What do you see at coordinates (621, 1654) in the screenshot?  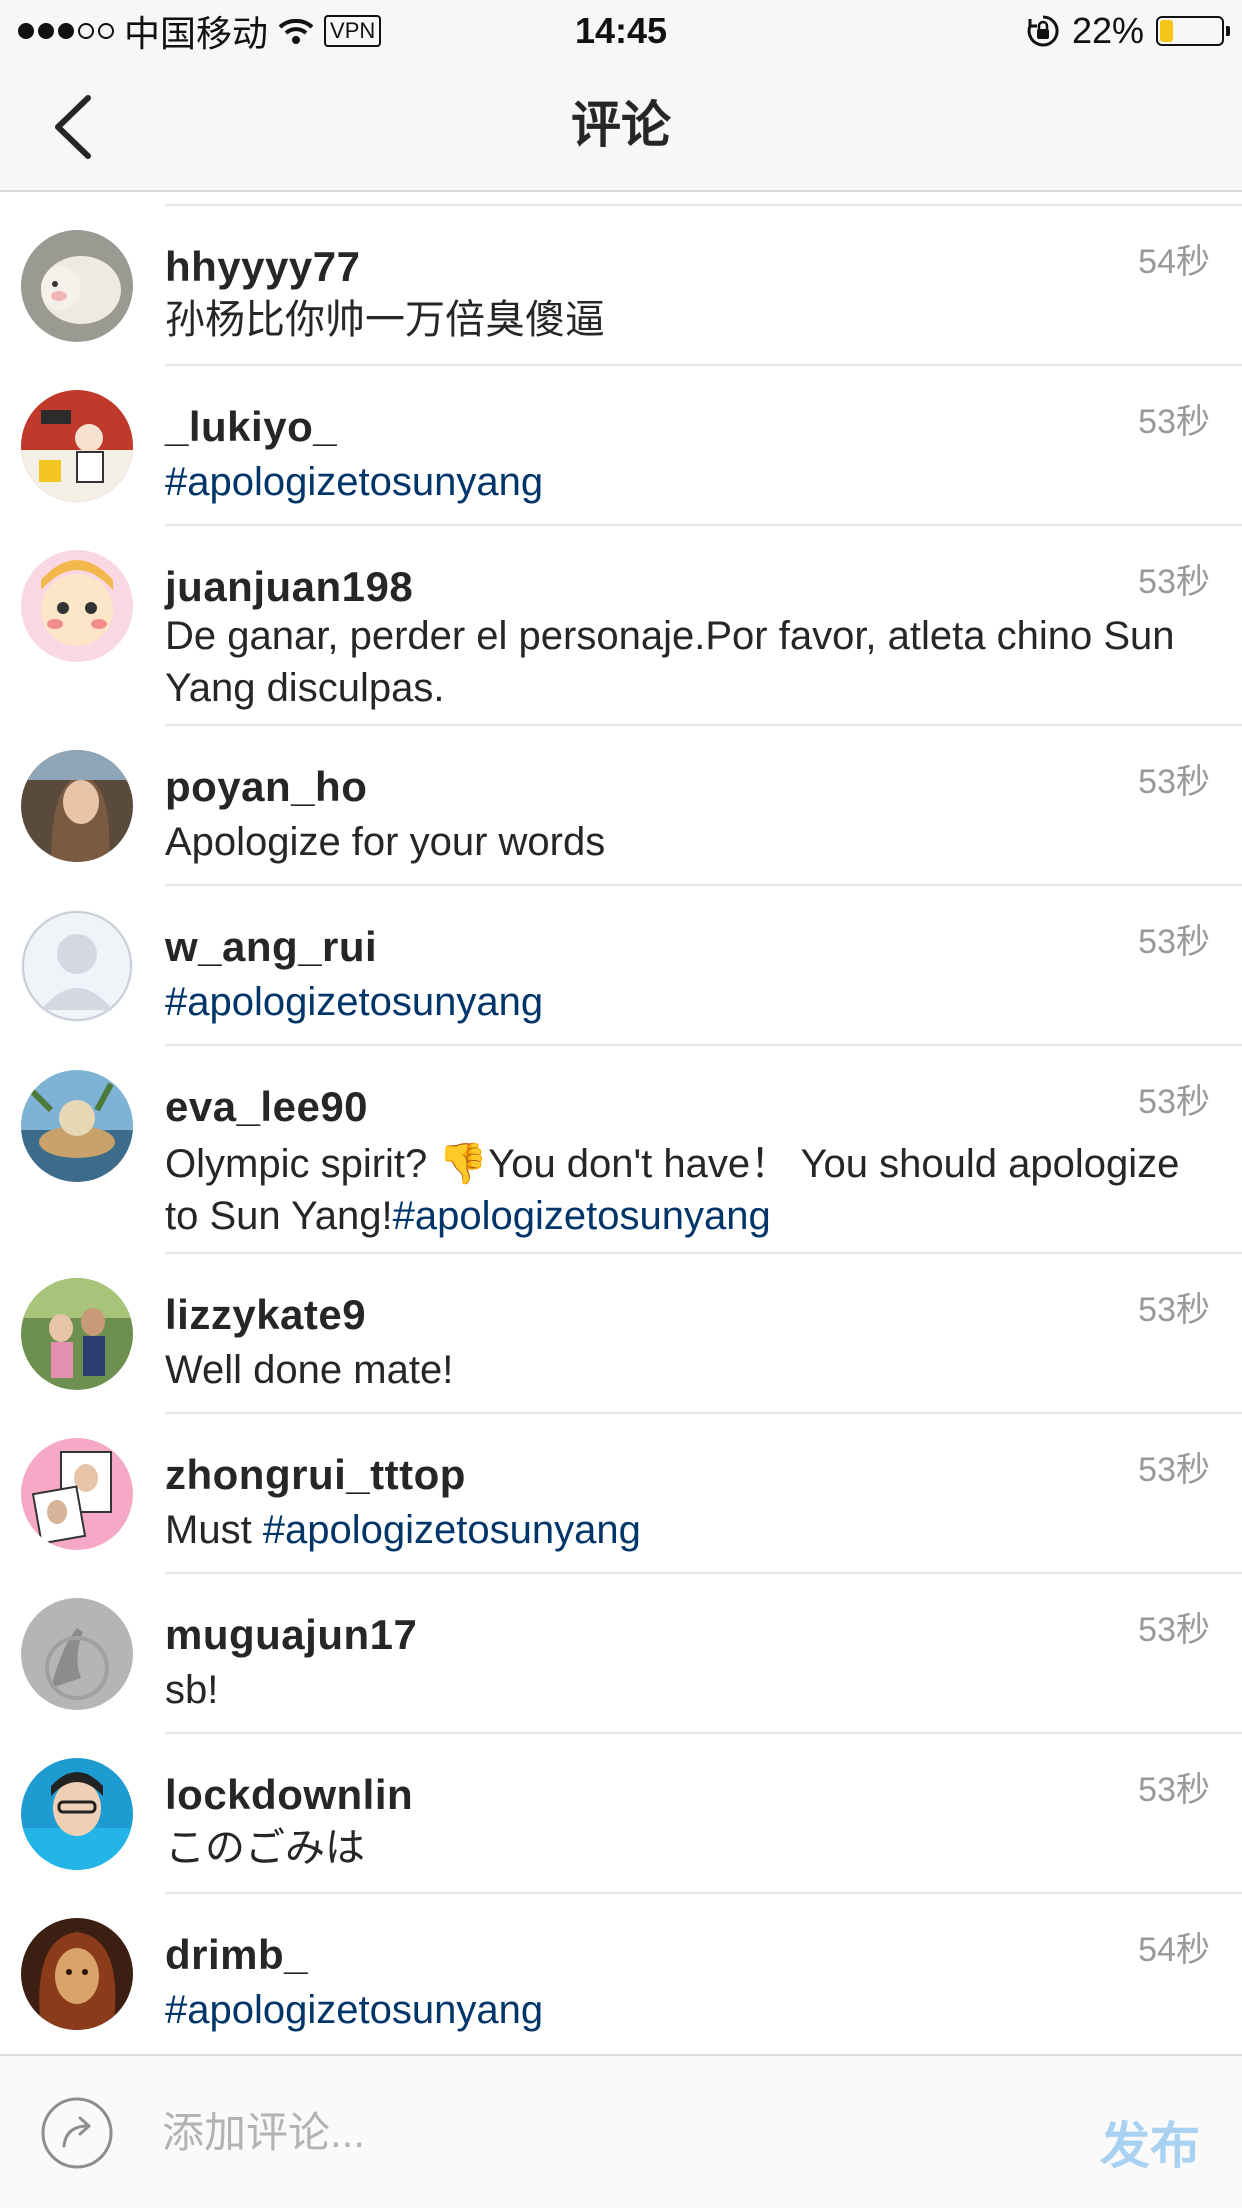 I see `comment-item: muguajun17 53秒 sb!` at bounding box center [621, 1654].